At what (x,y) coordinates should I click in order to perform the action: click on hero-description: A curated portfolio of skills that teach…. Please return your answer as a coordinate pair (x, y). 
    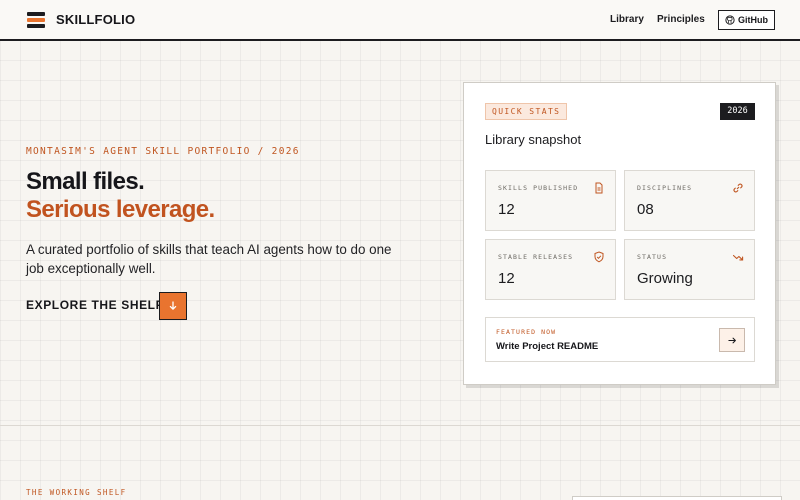
    Looking at the image, I should click on (209, 259).